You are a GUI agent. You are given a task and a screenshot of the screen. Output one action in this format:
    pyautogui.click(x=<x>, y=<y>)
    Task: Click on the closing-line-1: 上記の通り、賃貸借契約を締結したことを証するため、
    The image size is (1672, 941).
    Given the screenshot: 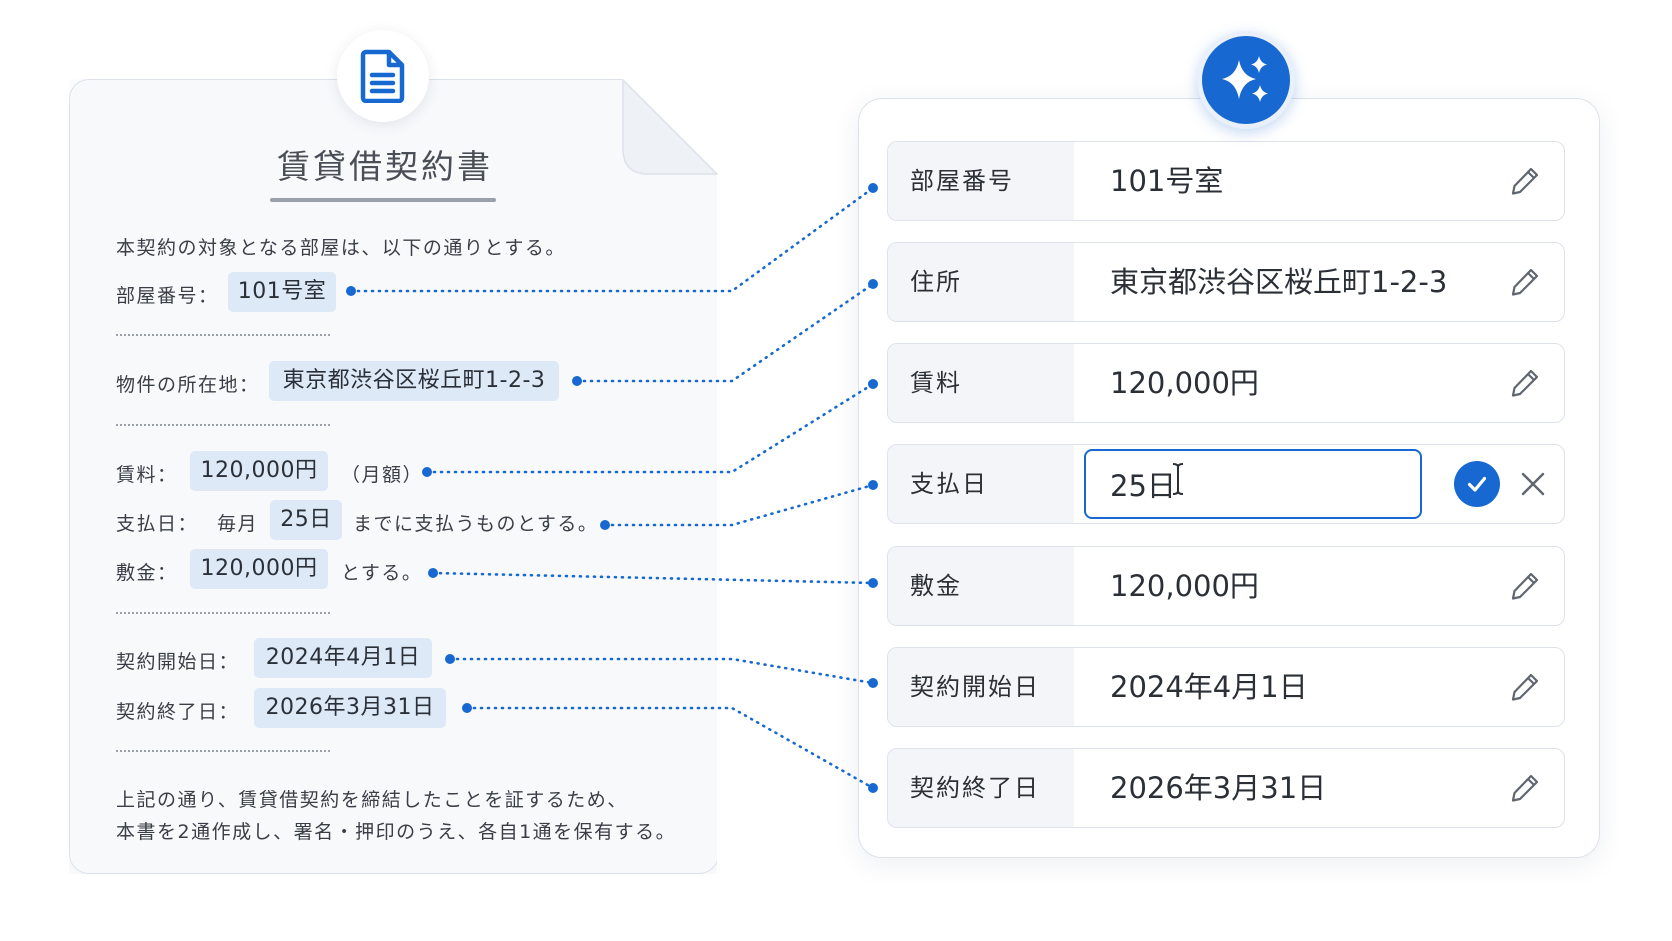 What is the action you would take?
    pyautogui.click(x=372, y=800)
    